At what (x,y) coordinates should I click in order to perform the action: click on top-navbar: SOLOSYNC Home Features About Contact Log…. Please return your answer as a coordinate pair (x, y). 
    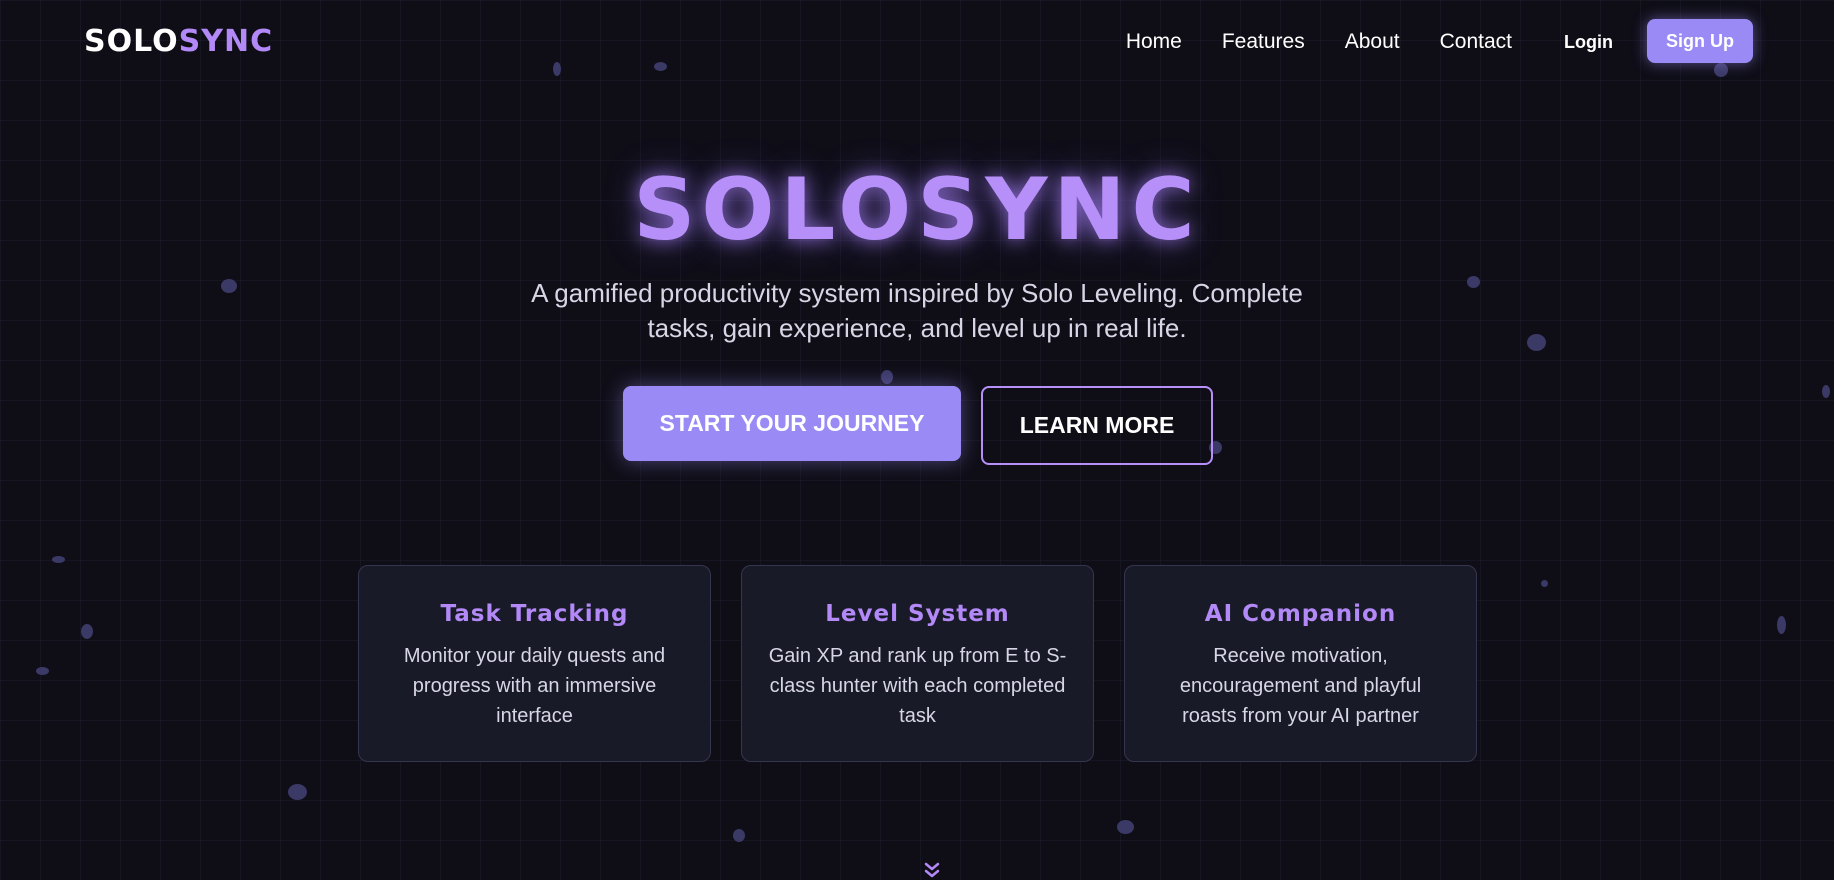
    Looking at the image, I should click on (917, 42).